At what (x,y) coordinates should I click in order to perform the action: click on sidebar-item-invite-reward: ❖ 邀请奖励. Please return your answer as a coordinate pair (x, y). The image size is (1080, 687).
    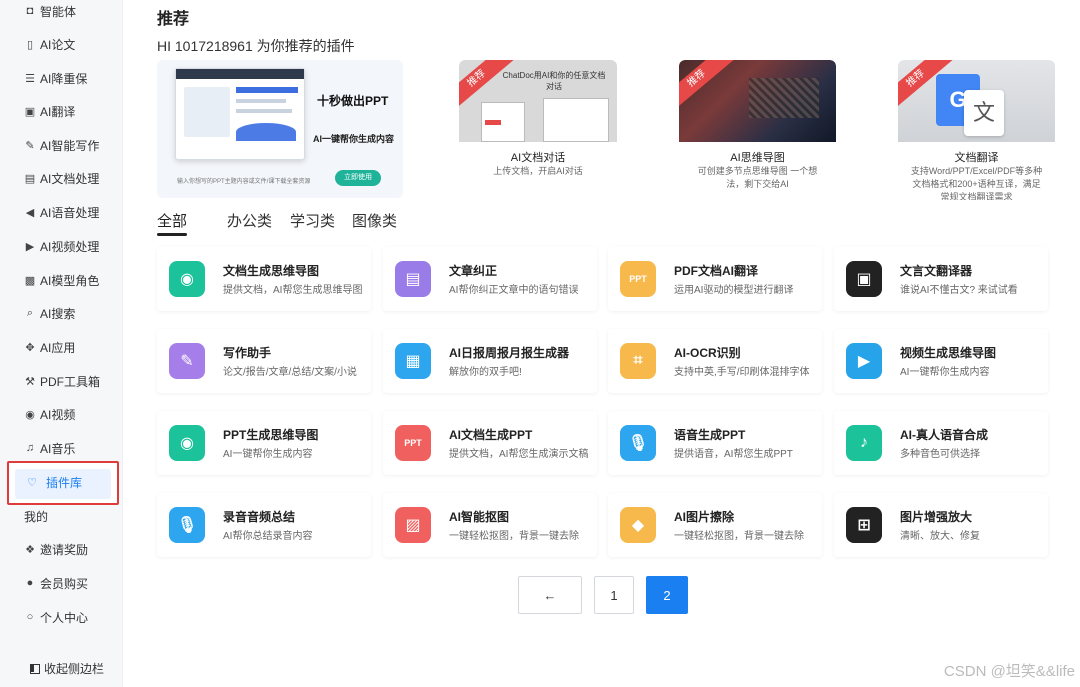
    Looking at the image, I should click on (61, 549).